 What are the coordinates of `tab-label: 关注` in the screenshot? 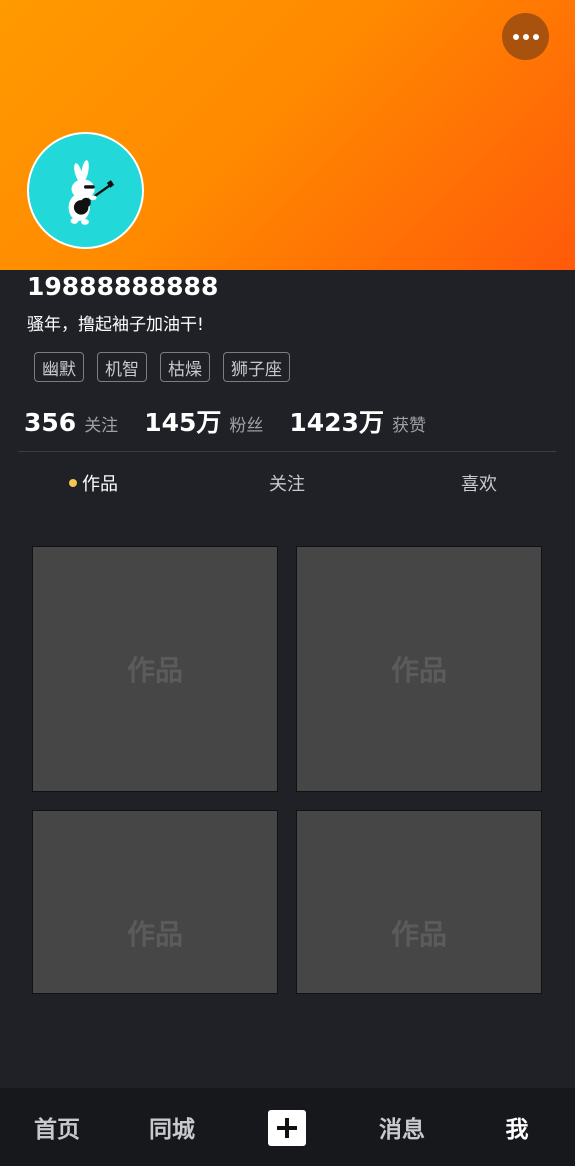 It's located at (287, 484).